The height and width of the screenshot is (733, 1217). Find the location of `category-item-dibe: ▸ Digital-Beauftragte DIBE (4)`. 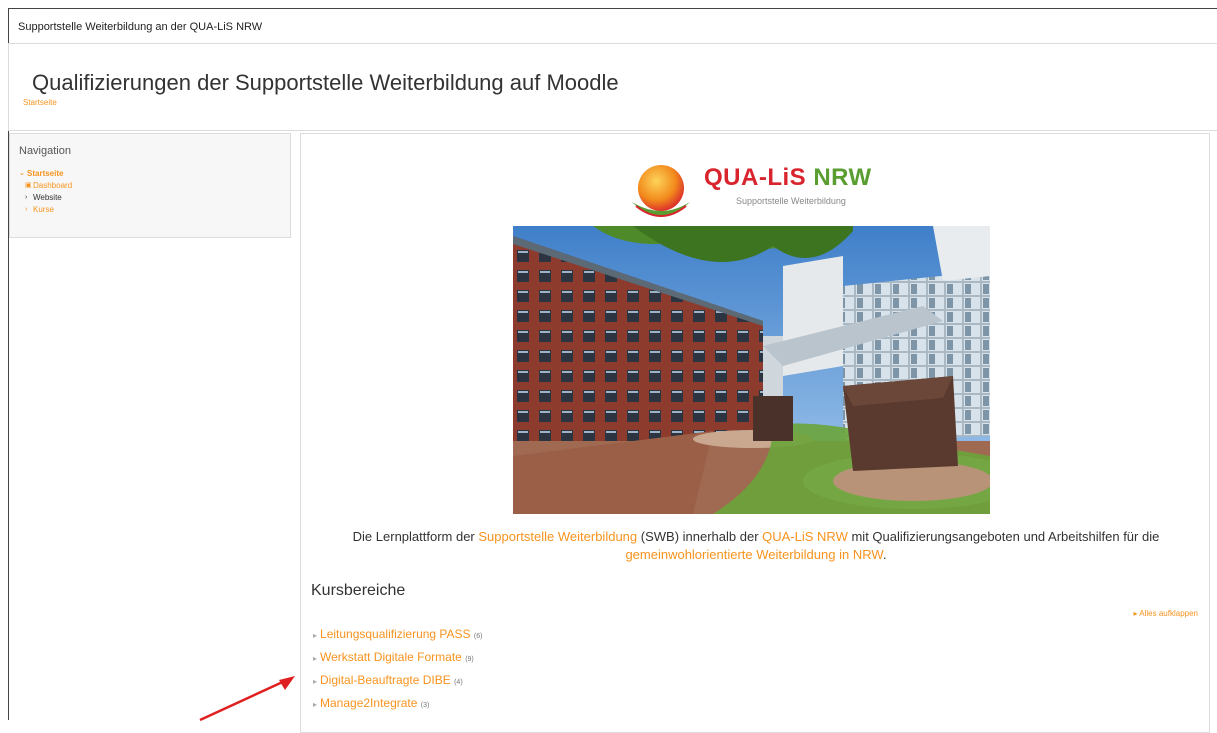

category-item-dibe: ▸ Digital-Beauftragte DIBE (4) is located at coordinates (397, 681).